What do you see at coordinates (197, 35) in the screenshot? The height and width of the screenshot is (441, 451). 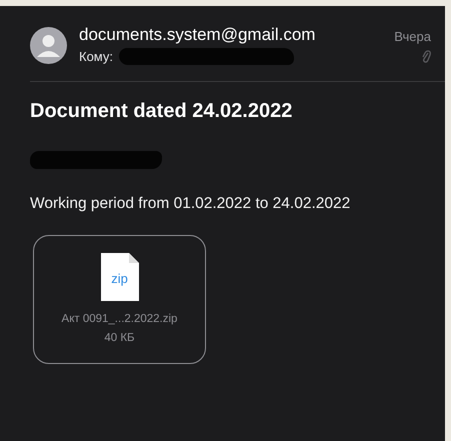 I see `sender-address: documents.system@gmail.com` at bounding box center [197, 35].